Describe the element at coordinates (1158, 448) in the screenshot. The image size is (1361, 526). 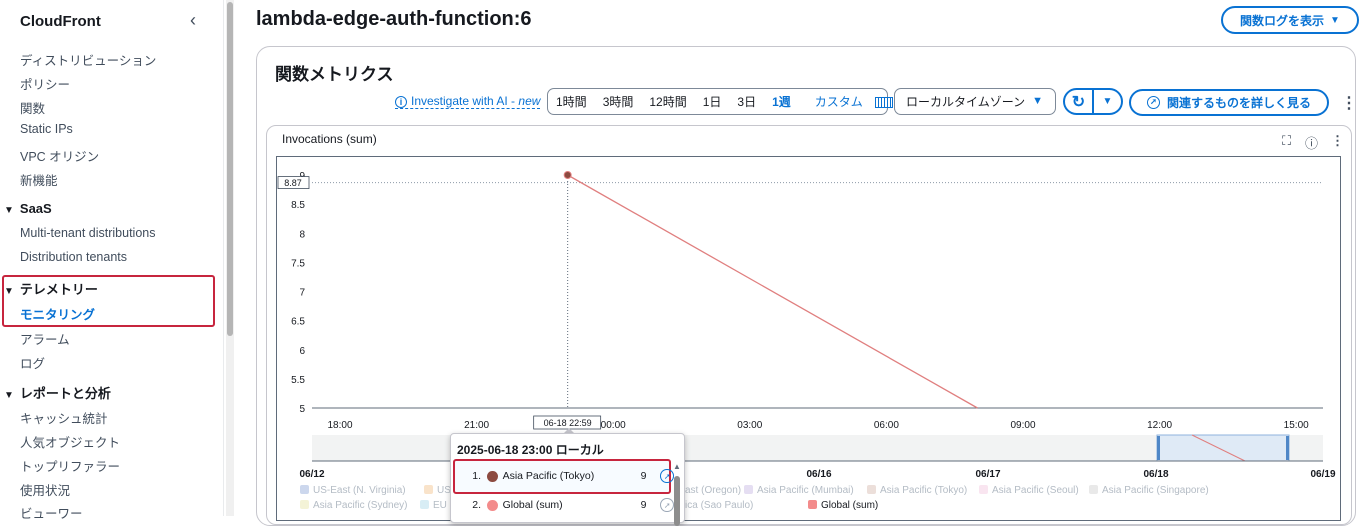
I see `minimap-handle-left` at that location.